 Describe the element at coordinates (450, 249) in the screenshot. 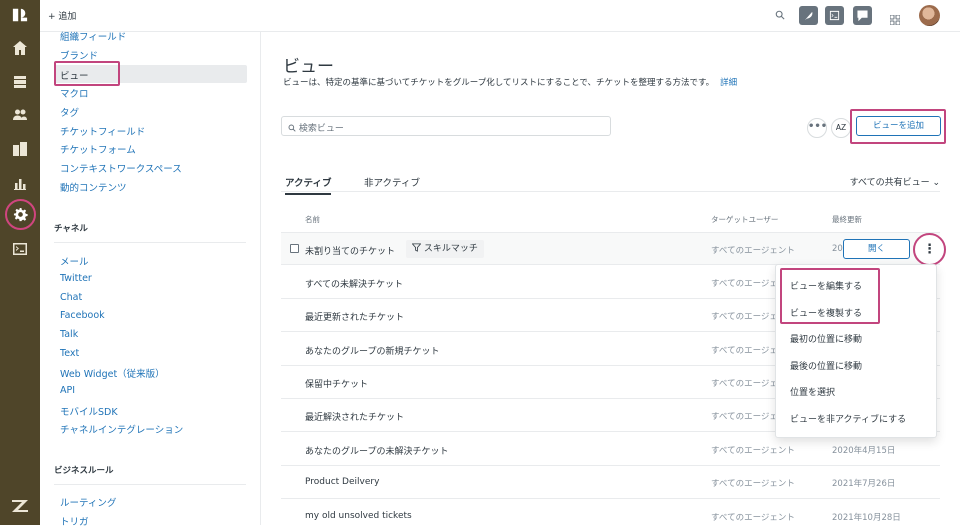

I see `chip-label: スキルマッチ` at that location.